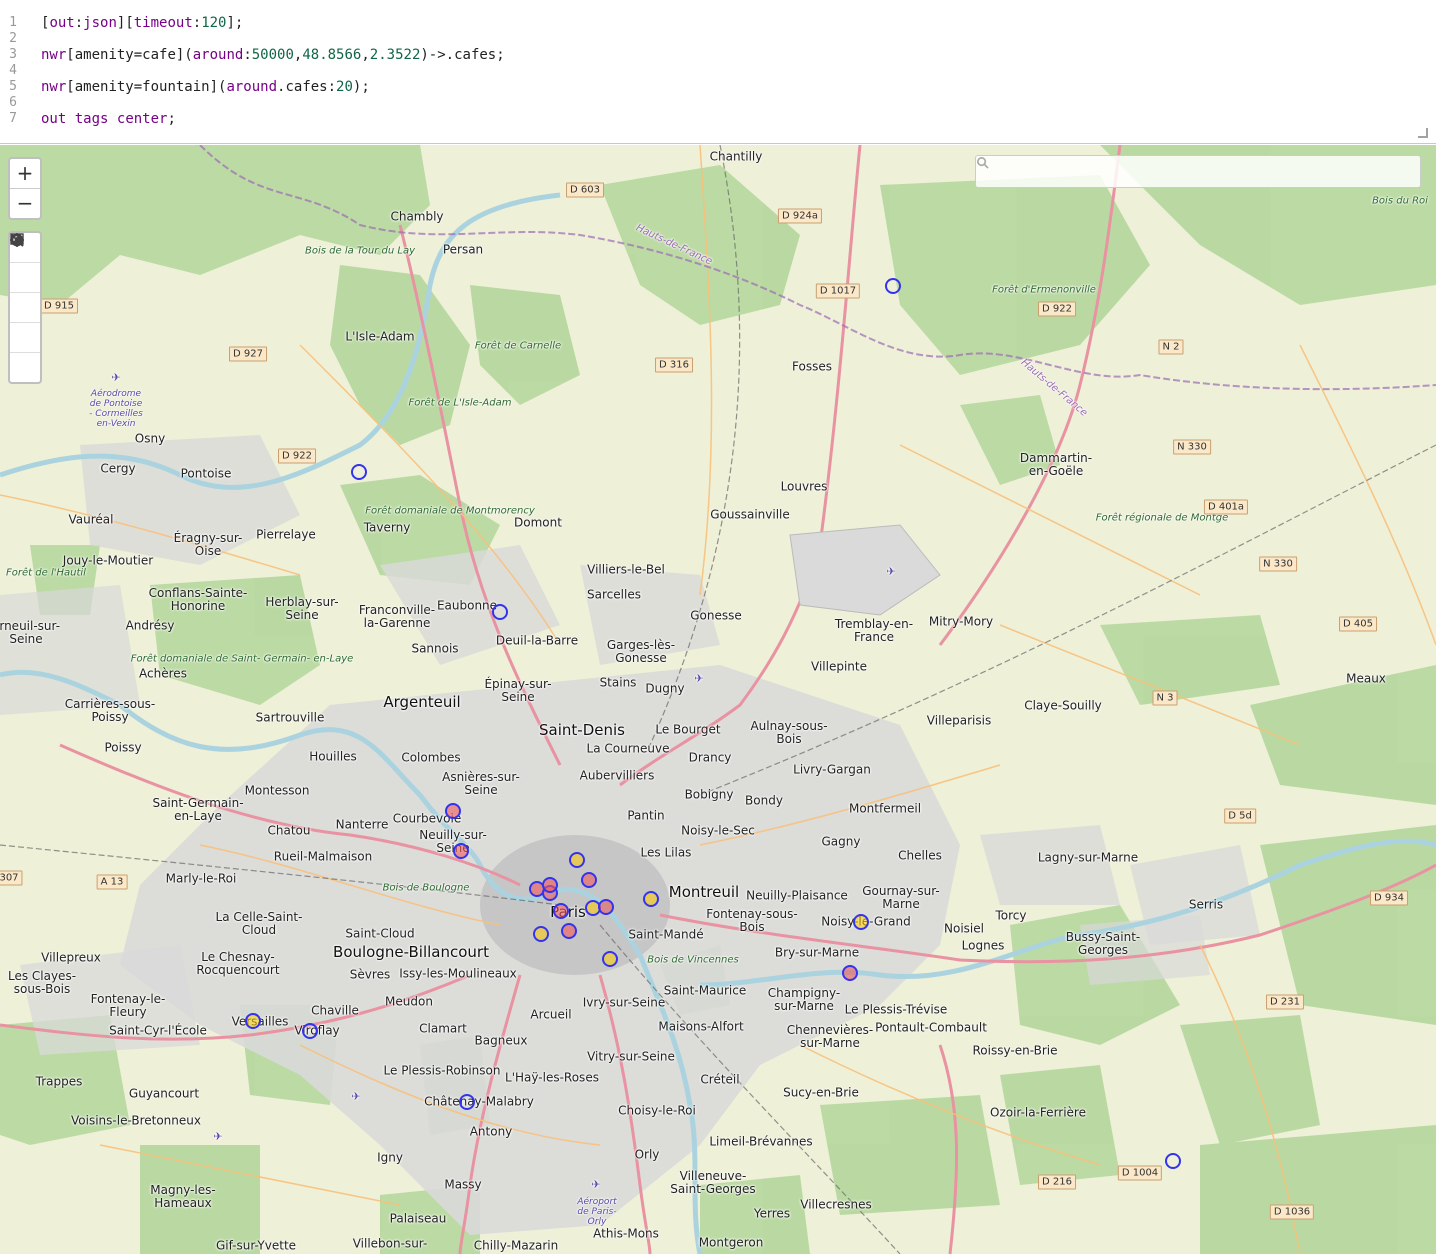 This screenshot has height=1254, width=1436. I want to click on road-shield: D 216, so click(1057, 1182).